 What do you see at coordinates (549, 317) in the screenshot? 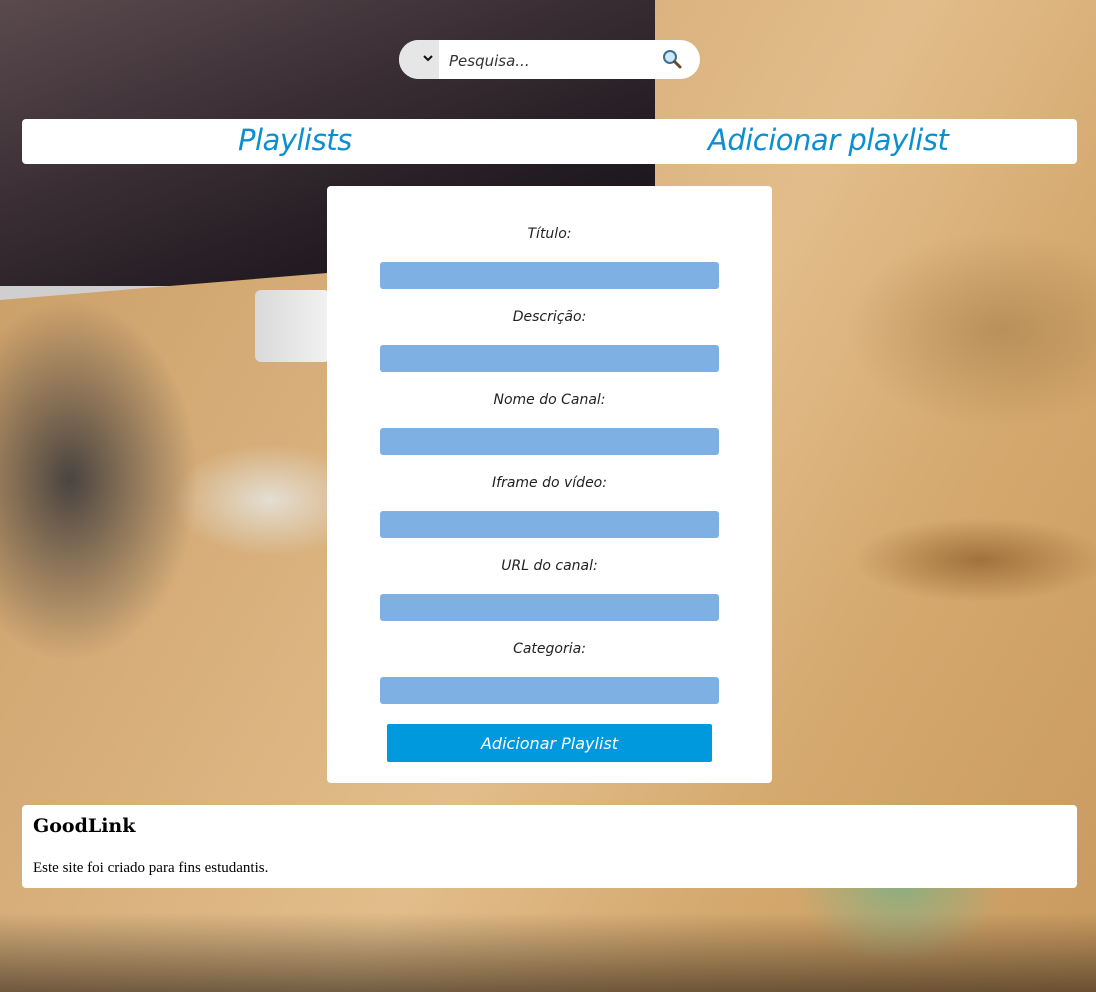
I see `description-label: Descrição:` at bounding box center [549, 317].